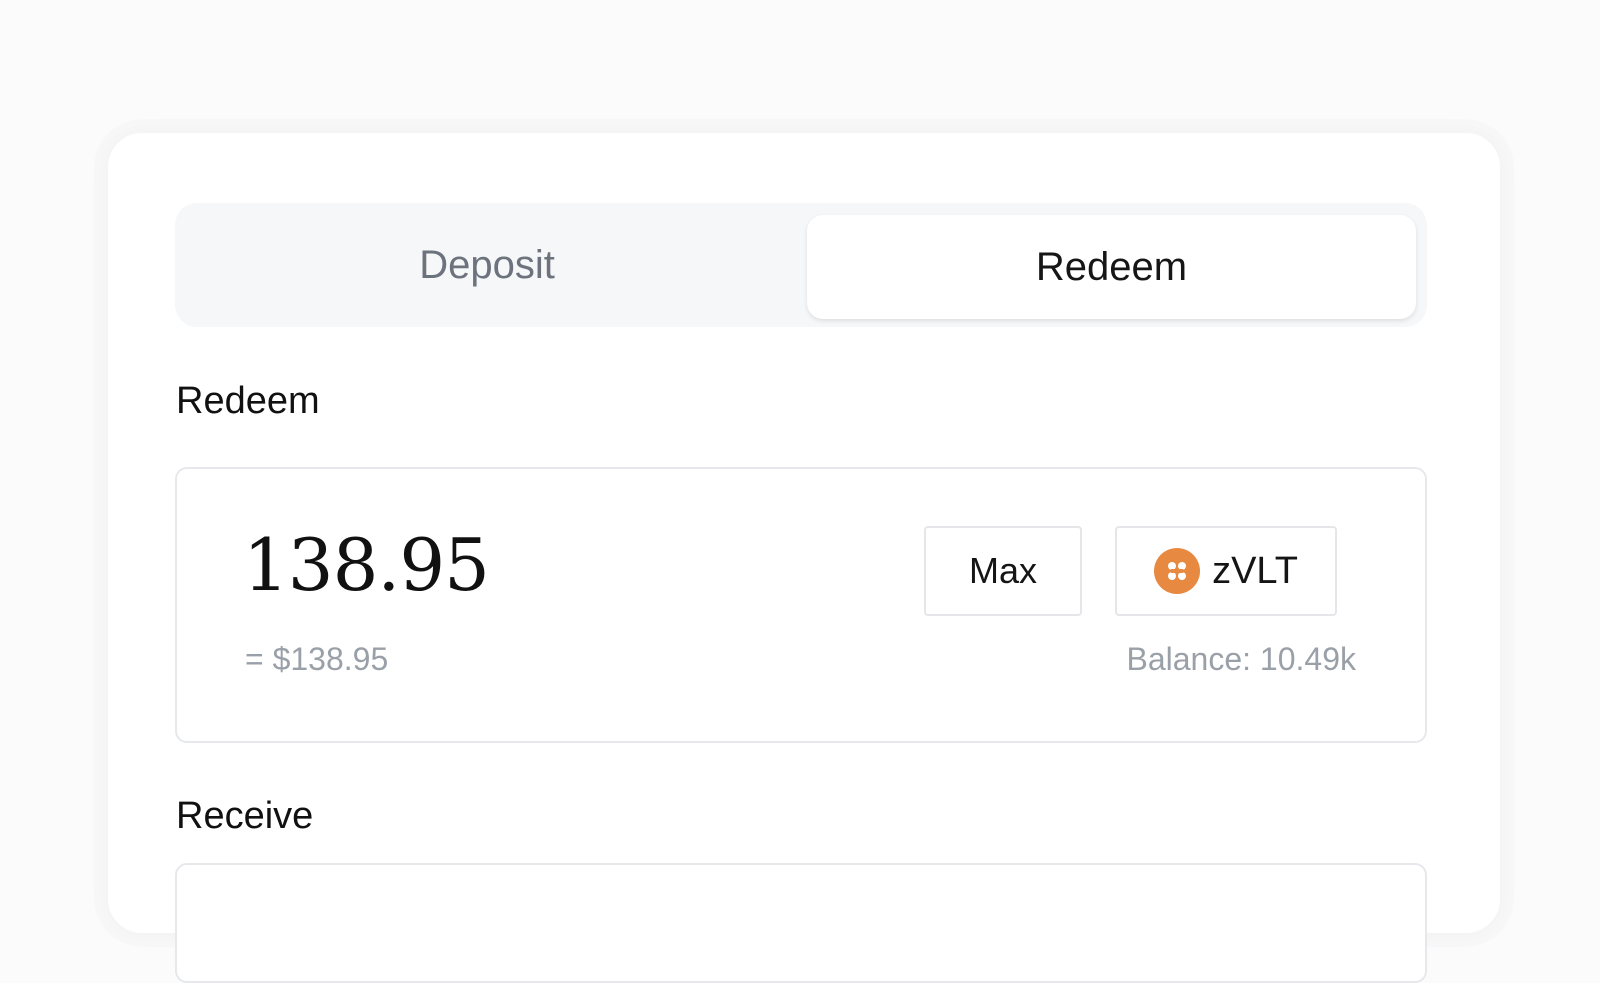  What do you see at coordinates (801, 265) in the screenshot?
I see `deposit-redeem-tab-switcher: Deposit Redeem` at bounding box center [801, 265].